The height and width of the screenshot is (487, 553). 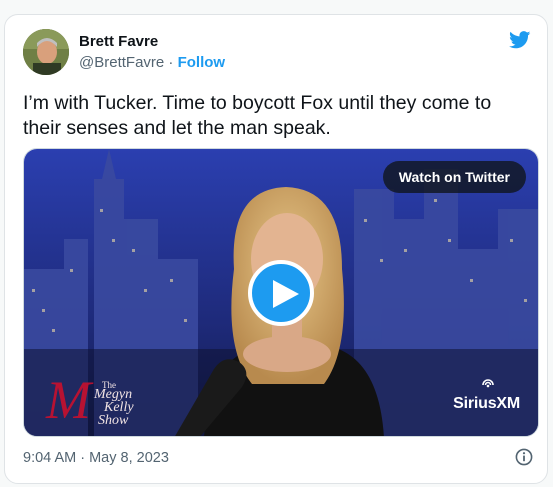 I want to click on network-logo: SiriusXM, so click(x=486, y=396).